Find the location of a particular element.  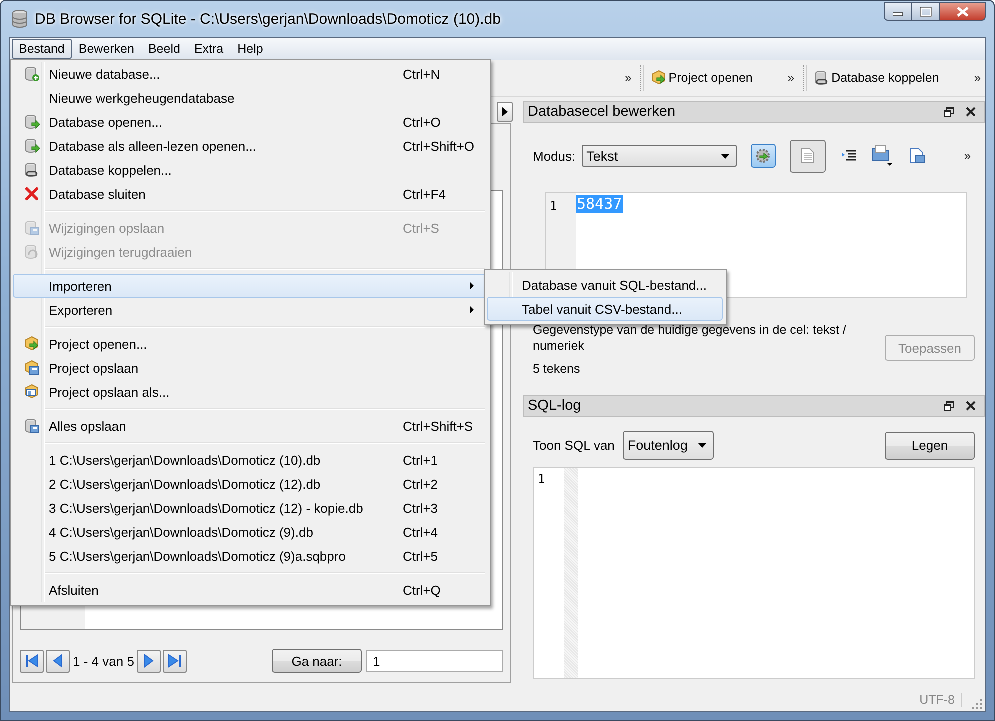

line-number: 1 is located at coordinates (541, 479).